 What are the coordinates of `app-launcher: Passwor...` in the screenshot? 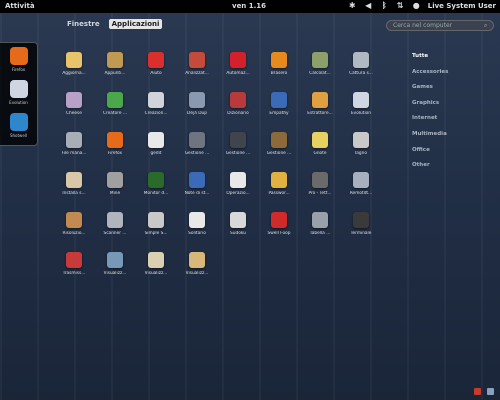 It's located at (279, 183).